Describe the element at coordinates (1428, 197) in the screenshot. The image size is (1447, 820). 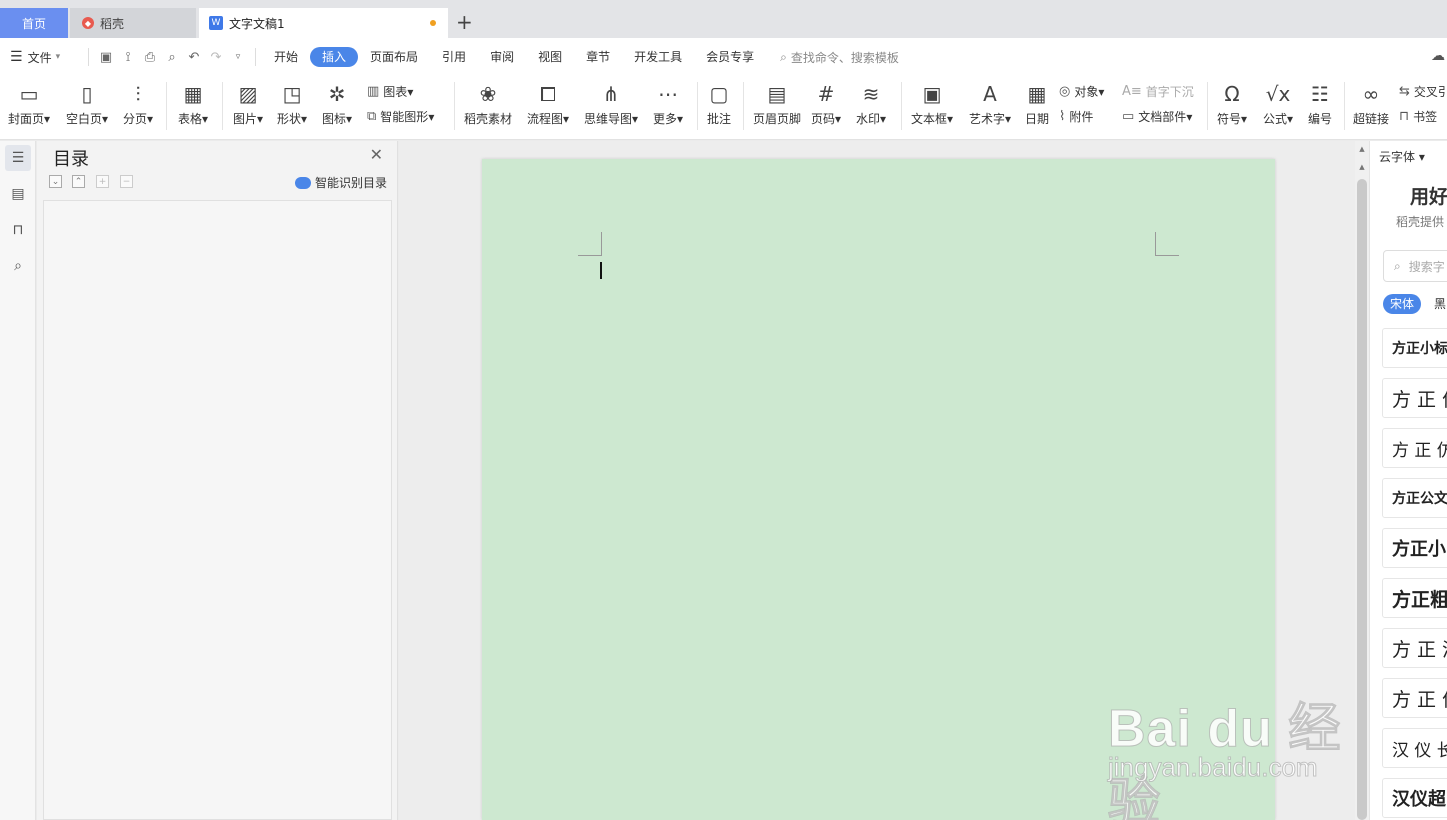
I see `font-panel-title: 用好` at that location.